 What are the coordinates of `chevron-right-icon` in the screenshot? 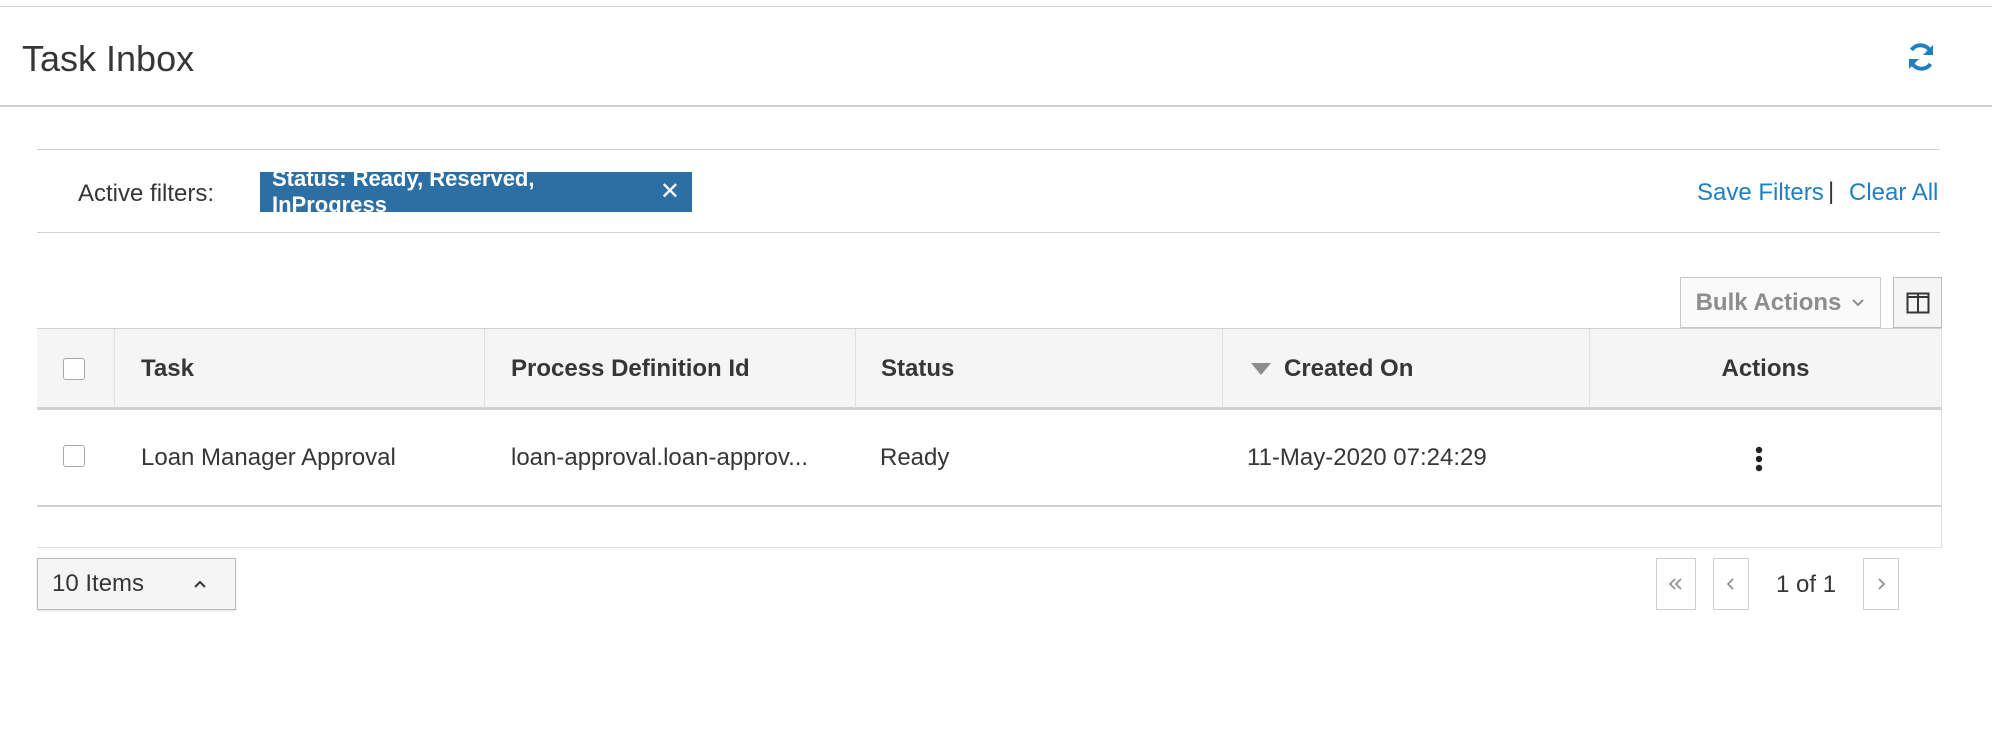 It's located at (1882, 584).